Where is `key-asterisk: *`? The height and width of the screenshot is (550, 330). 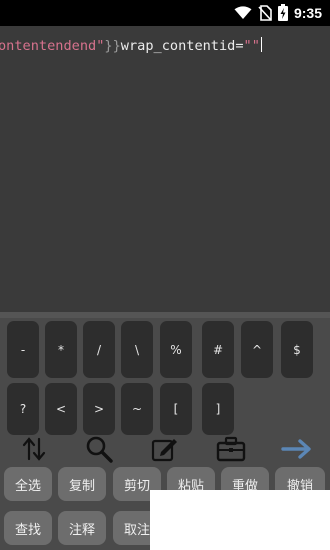 key-asterisk: * is located at coordinates (61, 349).